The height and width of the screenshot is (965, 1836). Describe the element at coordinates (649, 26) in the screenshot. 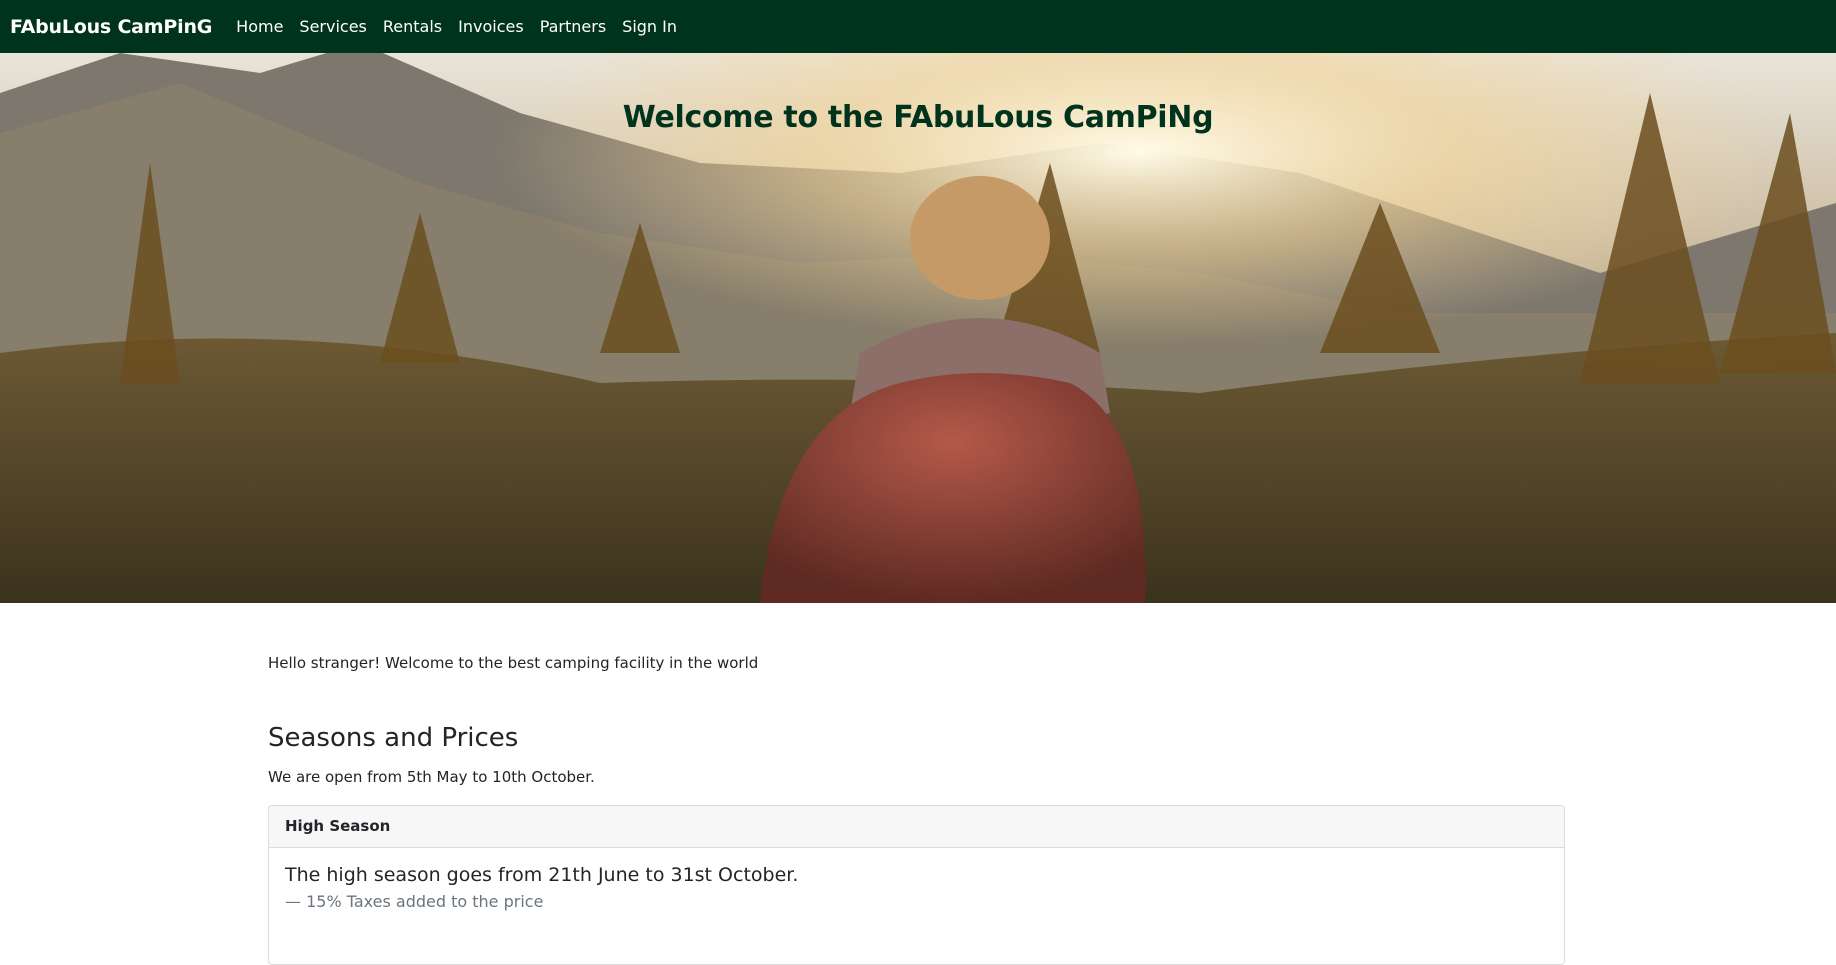

I see `nav-sign-in-link: Sign In` at that location.